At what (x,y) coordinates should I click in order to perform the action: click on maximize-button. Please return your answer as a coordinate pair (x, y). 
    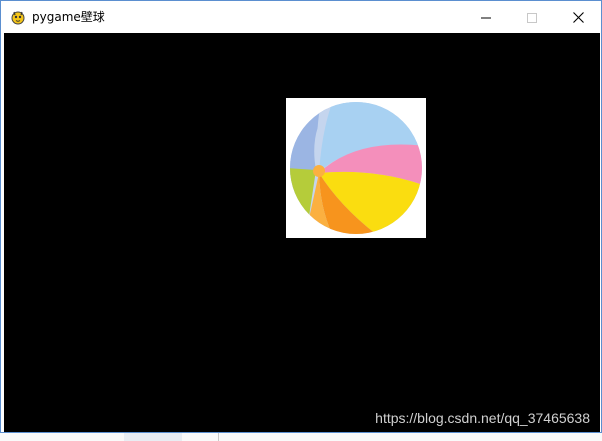
    Looking at the image, I should click on (532, 17).